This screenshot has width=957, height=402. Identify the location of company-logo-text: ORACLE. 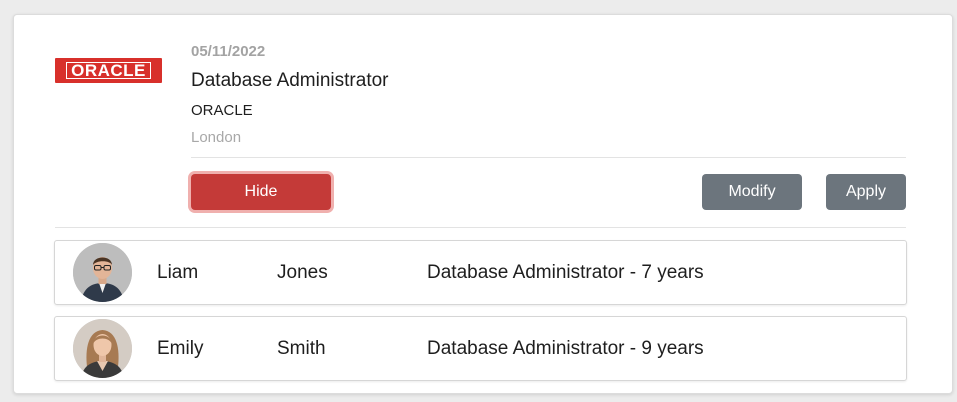
(108, 70).